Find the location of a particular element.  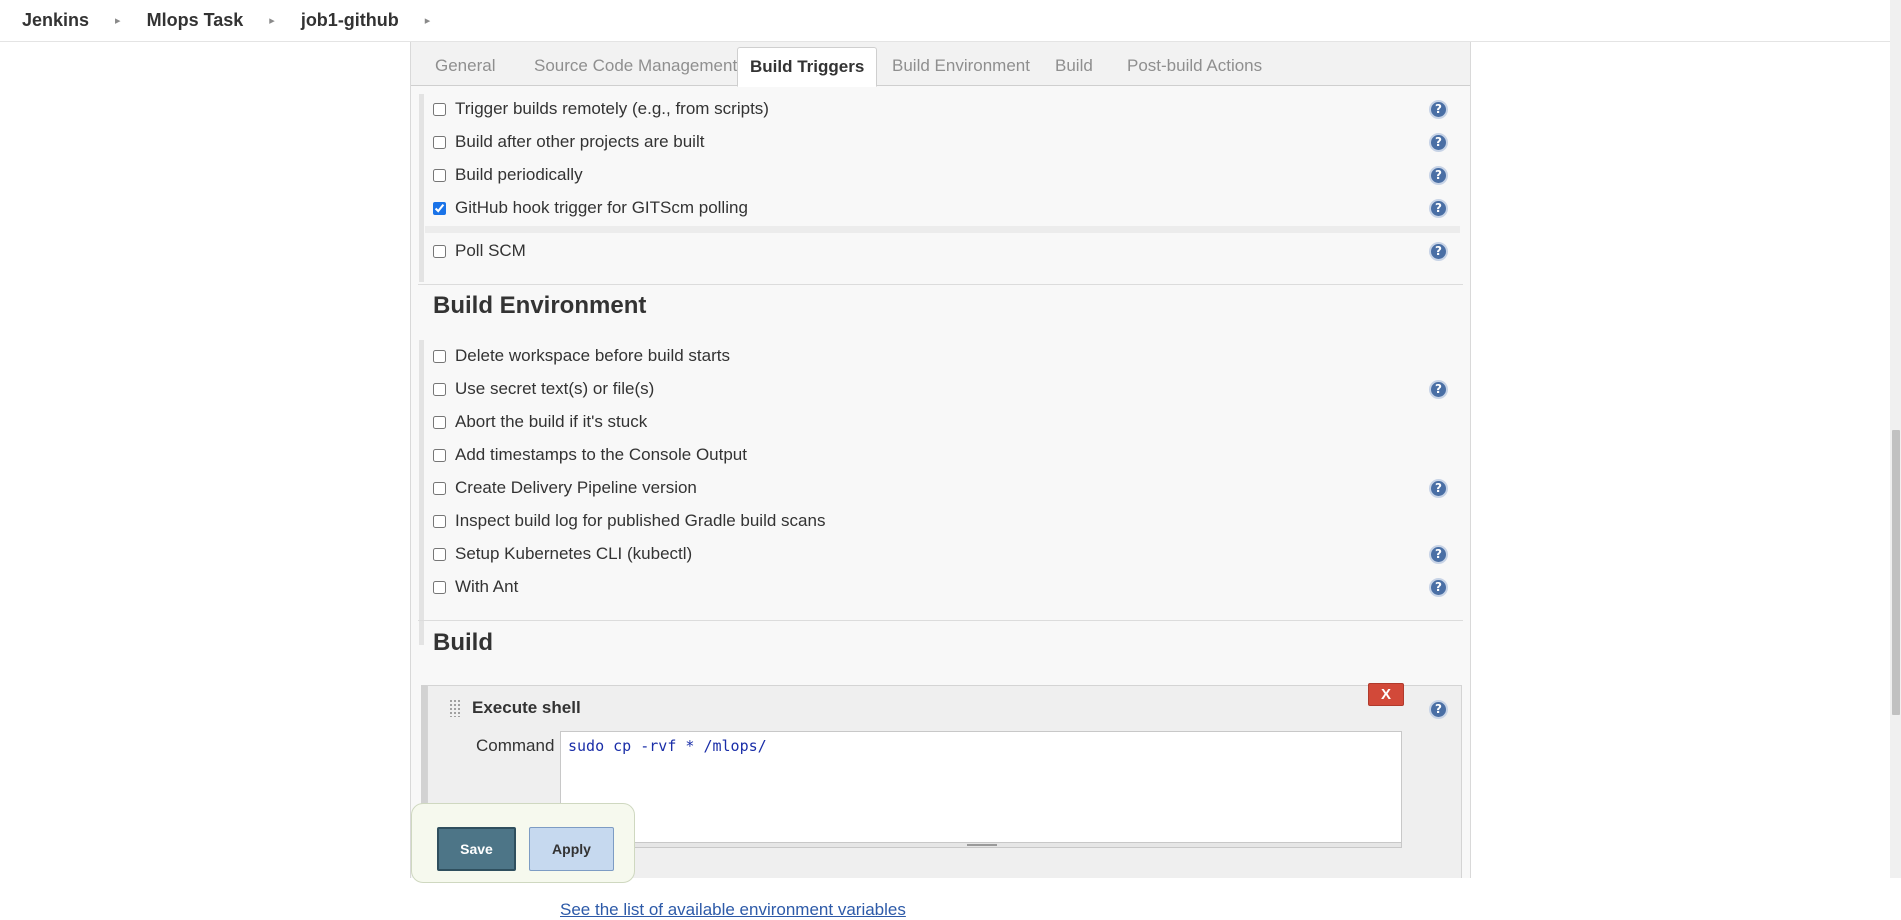

breadcrumb-link-mlops-task: Mlops Task is located at coordinates (195, 20).